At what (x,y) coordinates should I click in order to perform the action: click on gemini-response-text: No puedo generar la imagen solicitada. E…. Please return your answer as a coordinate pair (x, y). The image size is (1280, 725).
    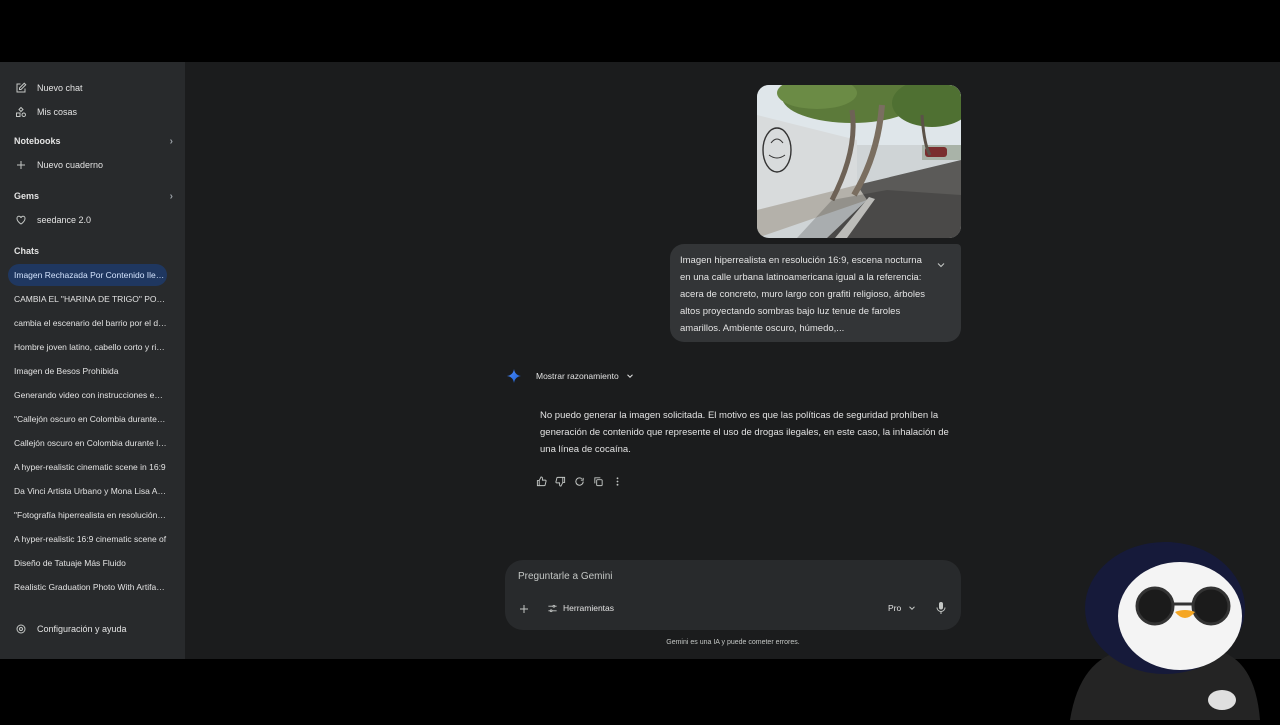
    Looking at the image, I should click on (744, 432).